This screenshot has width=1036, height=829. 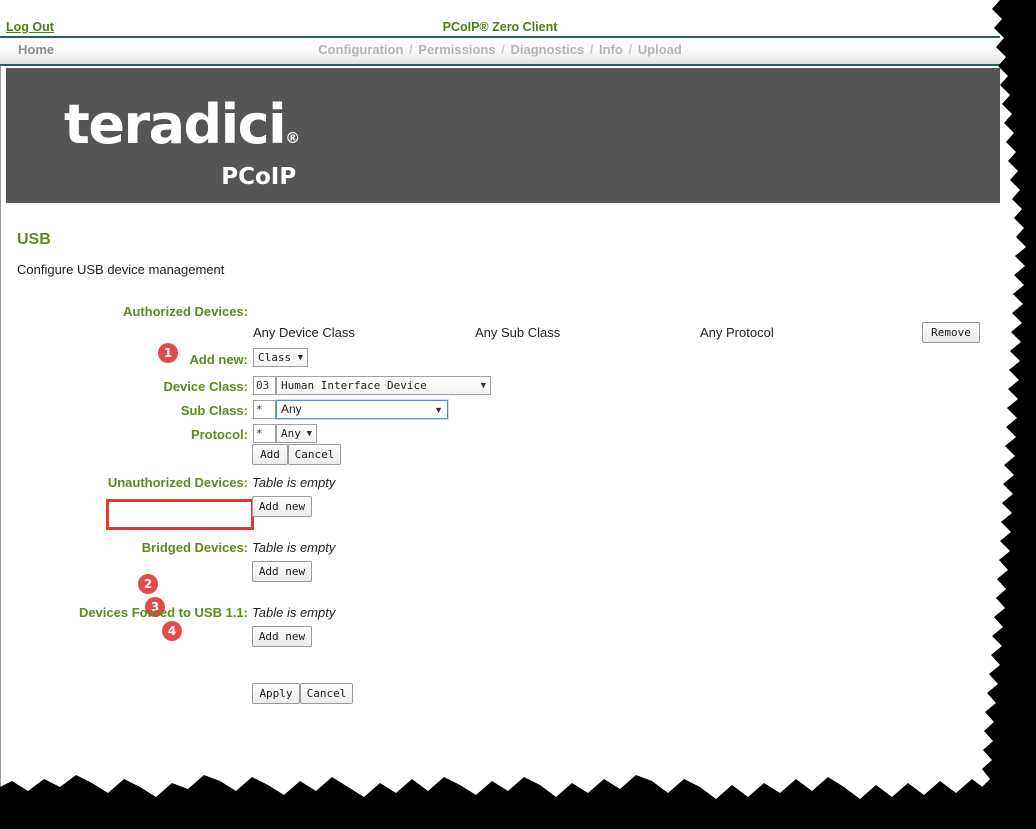 What do you see at coordinates (500, 27) in the screenshot?
I see `product-title: PCoIP® Zero Client` at bounding box center [500, 27].